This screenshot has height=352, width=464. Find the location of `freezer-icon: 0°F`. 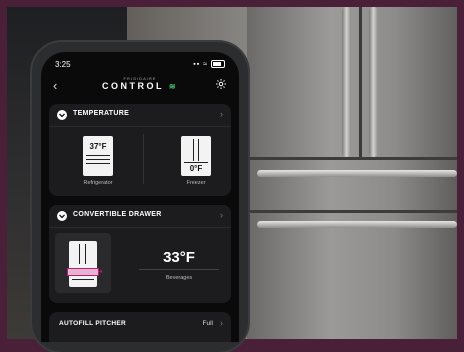

freezer-icon: 0°F is located at coordinates (196, 156).